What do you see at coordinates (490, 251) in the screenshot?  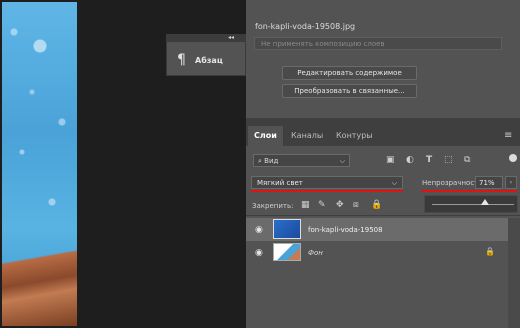 I see `lock-icon: 🔒` at bounding box center [490, 251].